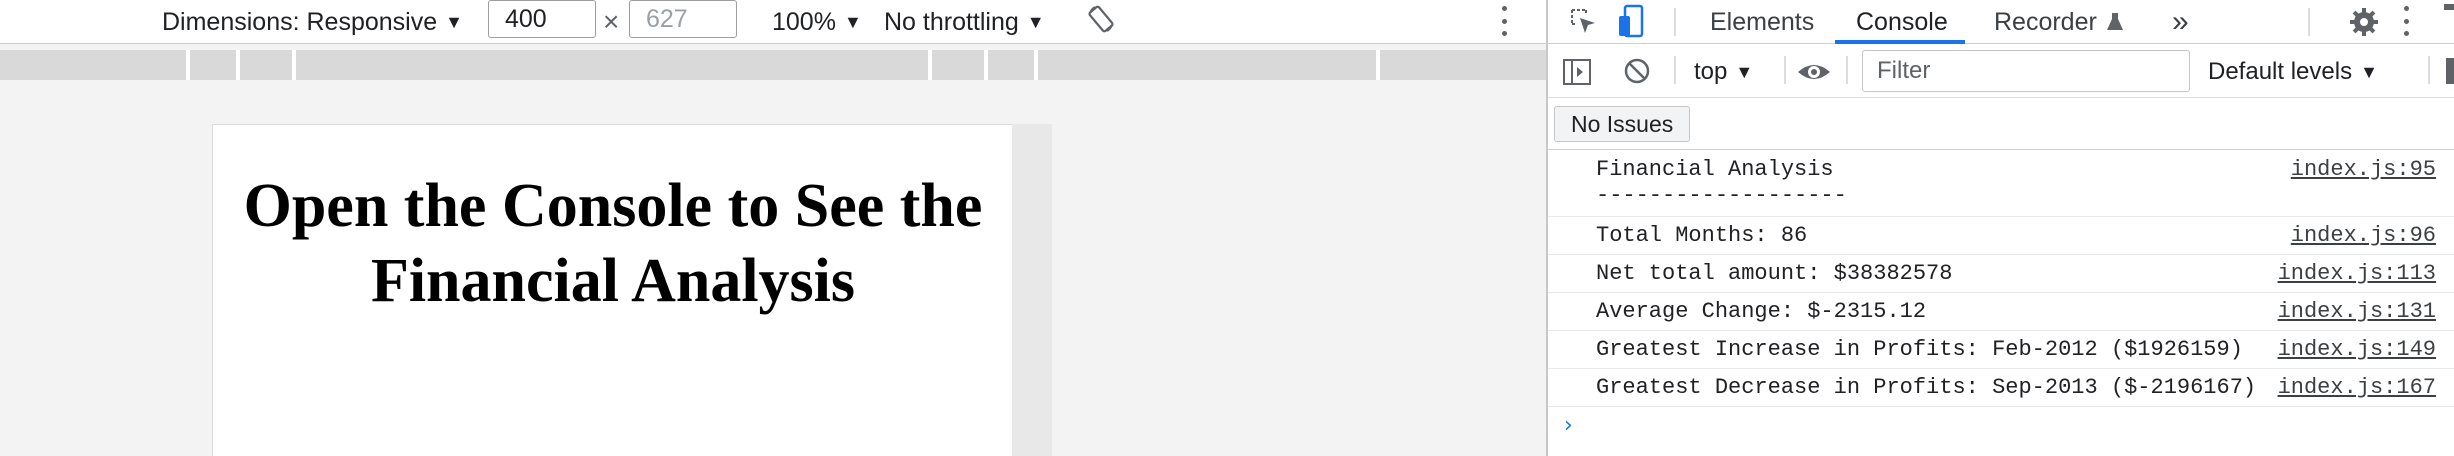 The width and height of the screenshot is (2454, 456). What do you see at coordinates (2357, 274) in the screenshot?
I see `message-source-link: index.js:113` at bounding box center [2357, 274].